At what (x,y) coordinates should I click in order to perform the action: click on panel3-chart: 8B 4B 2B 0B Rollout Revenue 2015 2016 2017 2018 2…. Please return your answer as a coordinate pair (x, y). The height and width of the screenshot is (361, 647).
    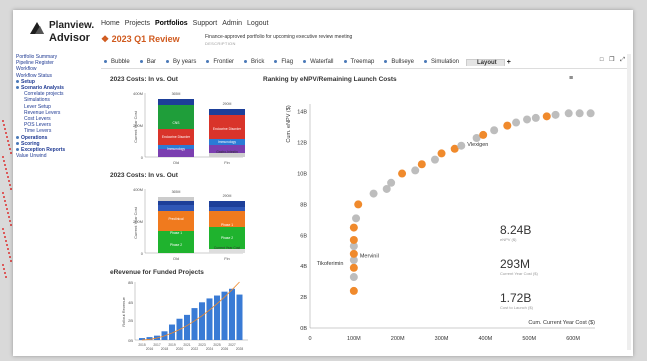
    Looking at the image, I should click on (180, 316).